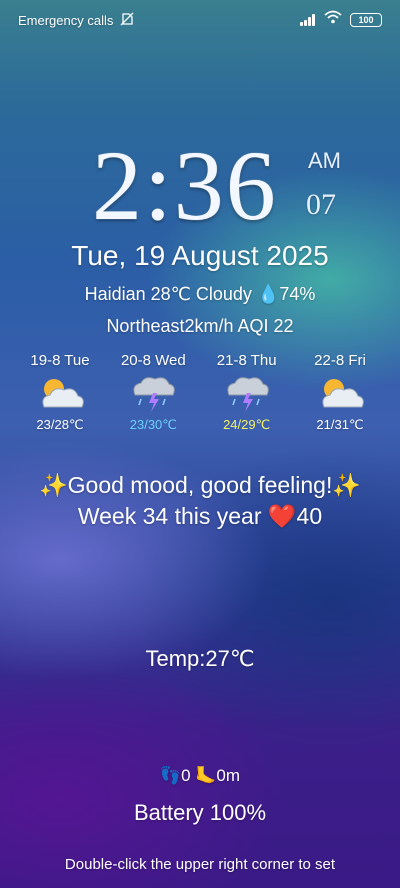 The height and width of the screenshot is (888, 400). What do you see at coordinates (282, 516) in the screenshot?
I see `heart-icon: ❤️` at bounding box center [282, 516].